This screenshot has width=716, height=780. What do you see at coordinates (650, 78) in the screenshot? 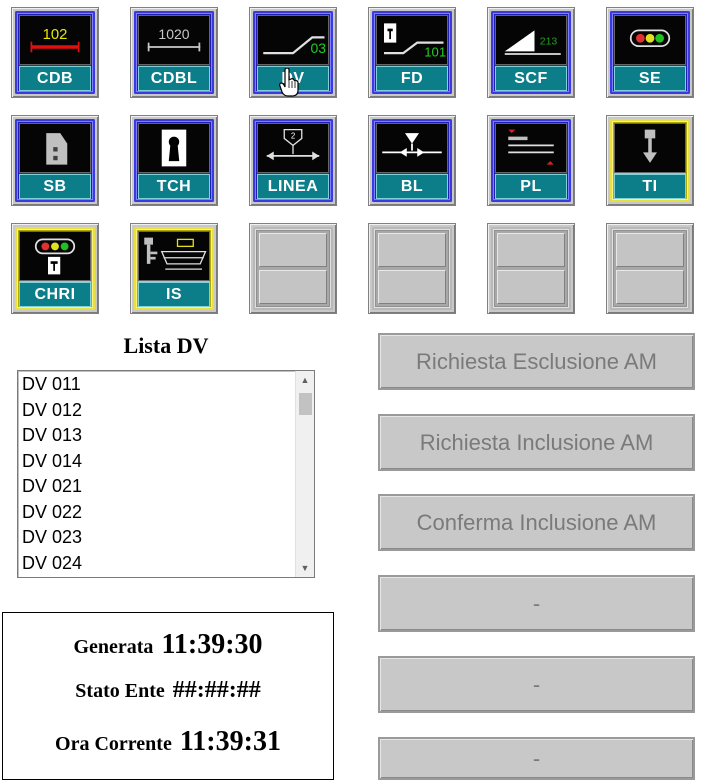
I see `tile-label: SE` at bounding box center [650, 78].